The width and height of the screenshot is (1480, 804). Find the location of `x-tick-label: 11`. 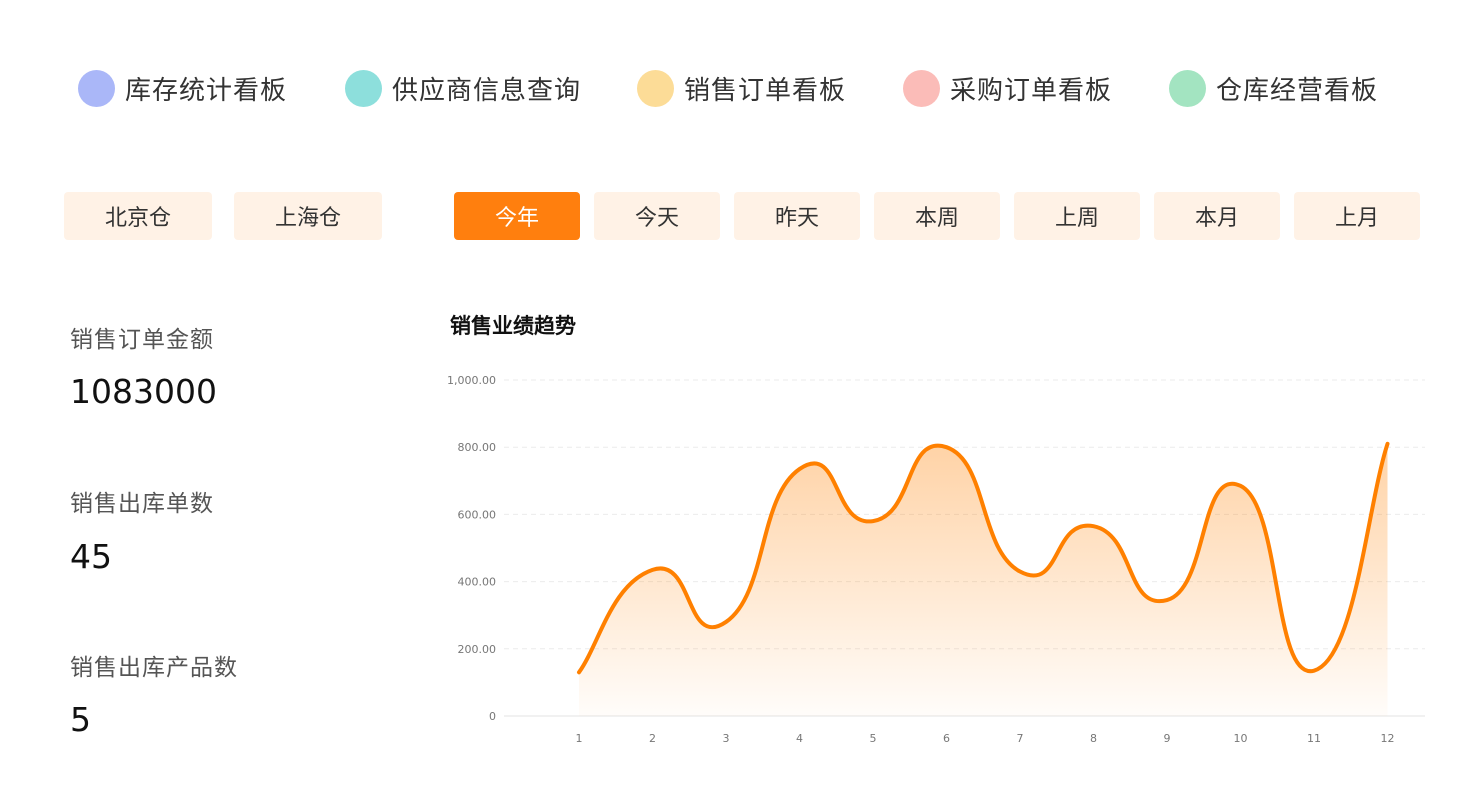

x-tick-label: 11 is located at coordinates (1314, 738).